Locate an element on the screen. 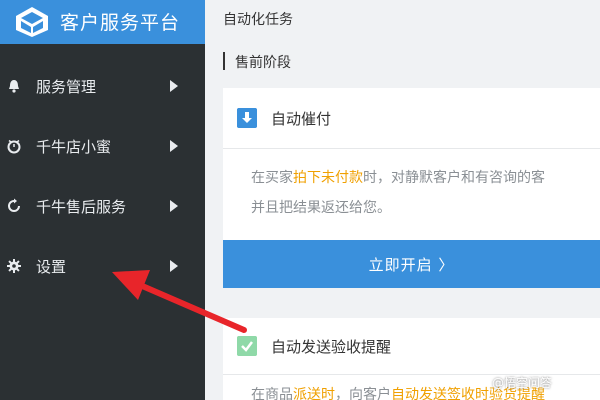  description-text: 在买家 is located at coordinates (272, 178).